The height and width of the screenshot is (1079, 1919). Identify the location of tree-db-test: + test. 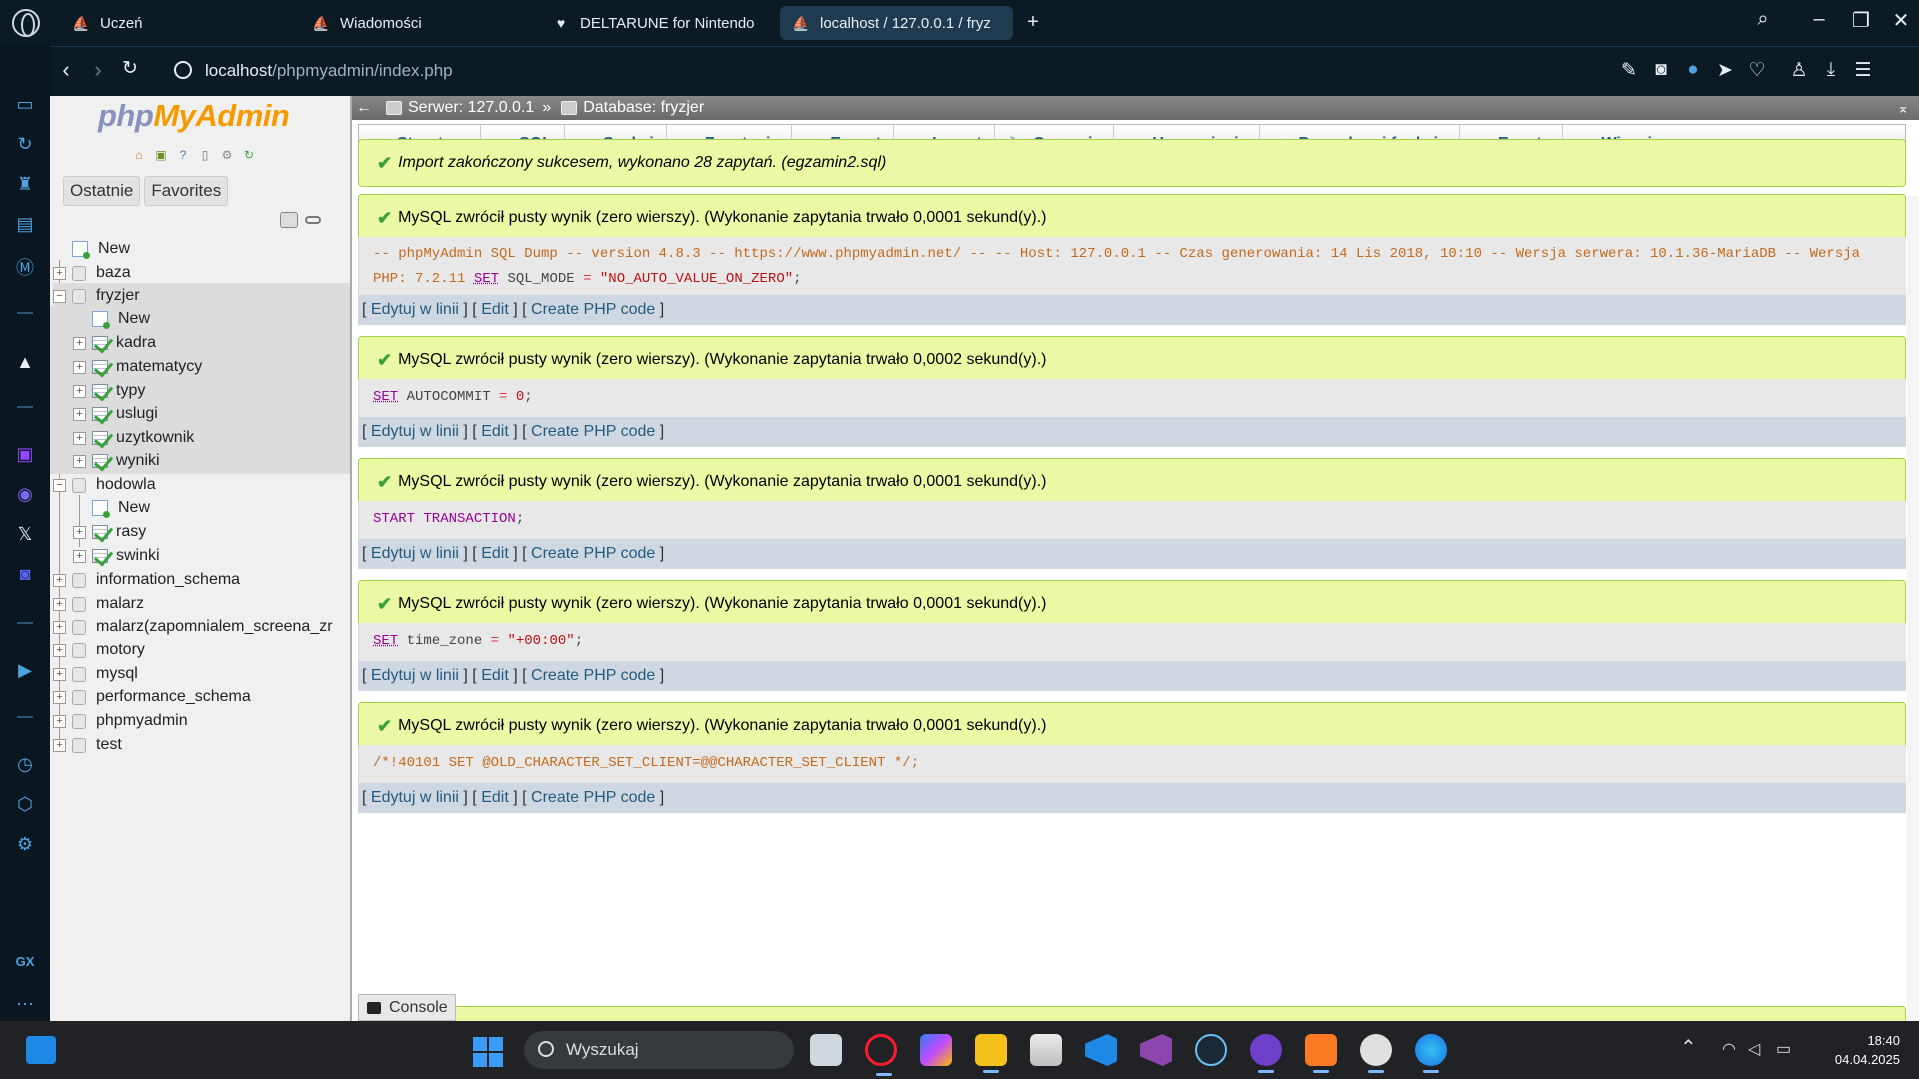
(87, 745).